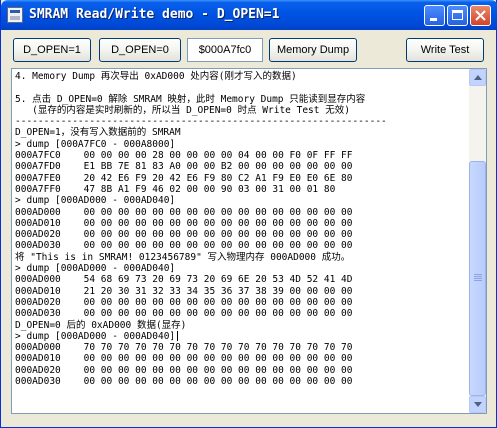 Image resolution: width=497 pixels, height=428 pixels. What do you see at coordinates (95, 144) in the screenshot?
I see `output-line: > dump [000A7FC0 - 000A8000]` at bounding box center [95, 144].